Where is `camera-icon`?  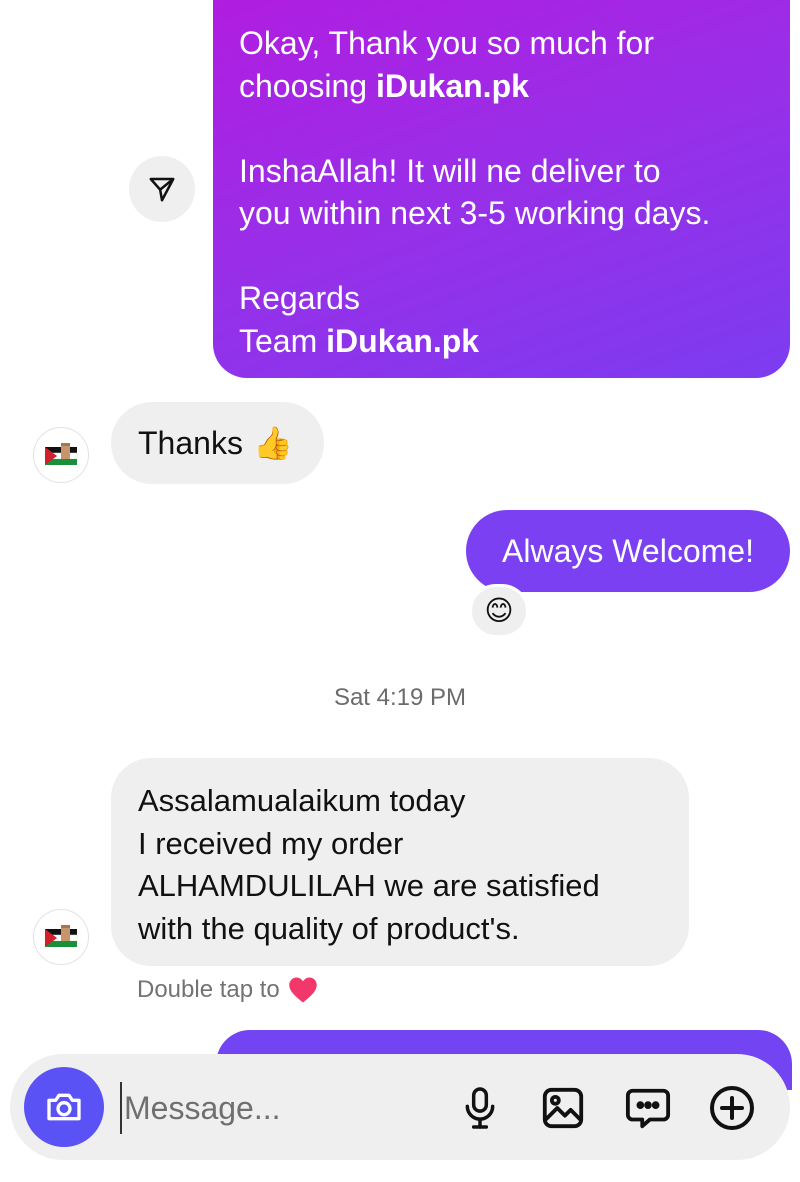
camera-icon is located at coordinates (64, 1107).